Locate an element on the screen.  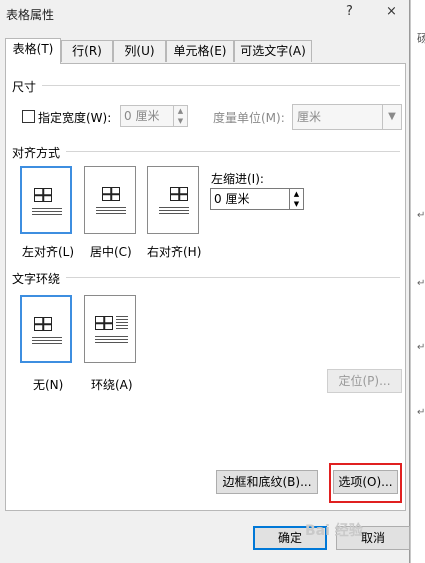
document-text-fragment: 砀 is located at coordinates (421, 38).